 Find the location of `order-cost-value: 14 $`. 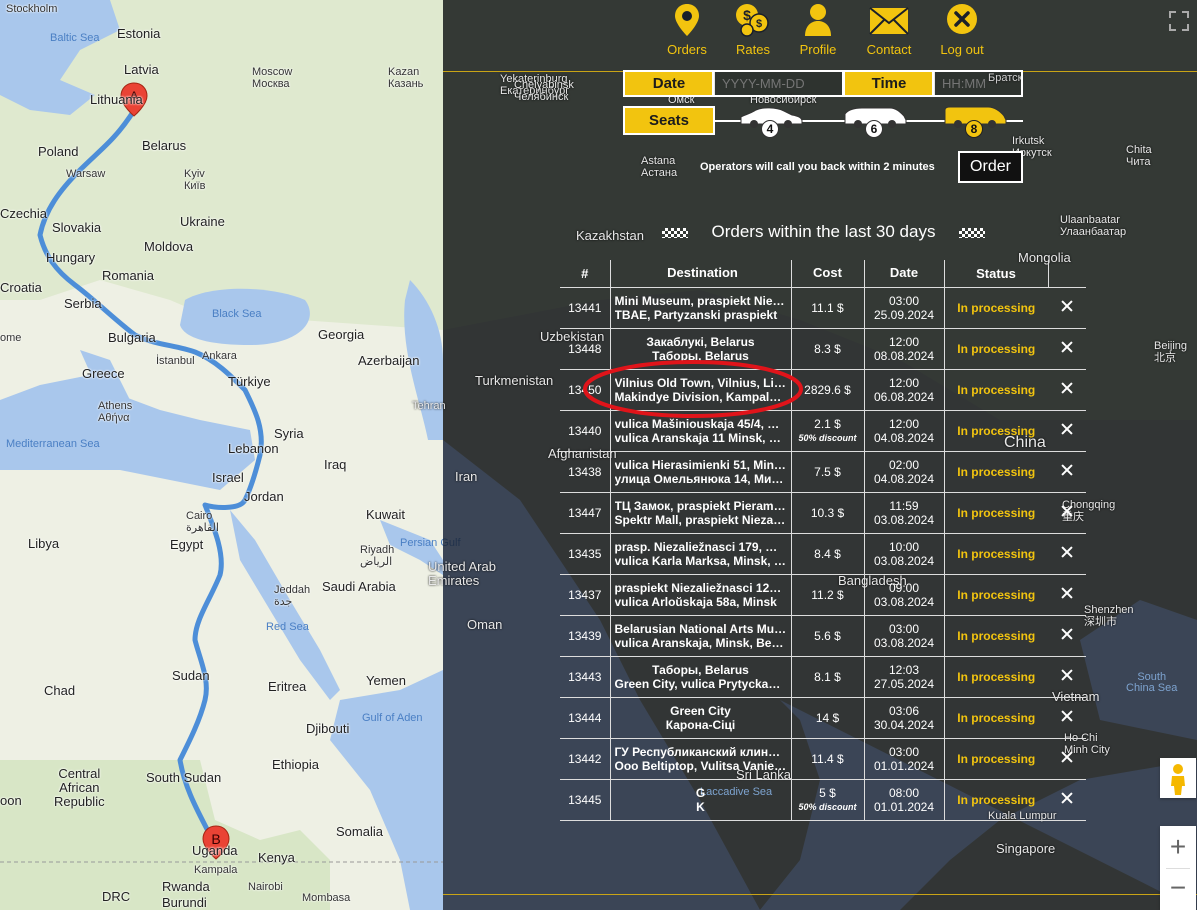

order-cost-value: 14 $ is located at coordinates (827, 717).